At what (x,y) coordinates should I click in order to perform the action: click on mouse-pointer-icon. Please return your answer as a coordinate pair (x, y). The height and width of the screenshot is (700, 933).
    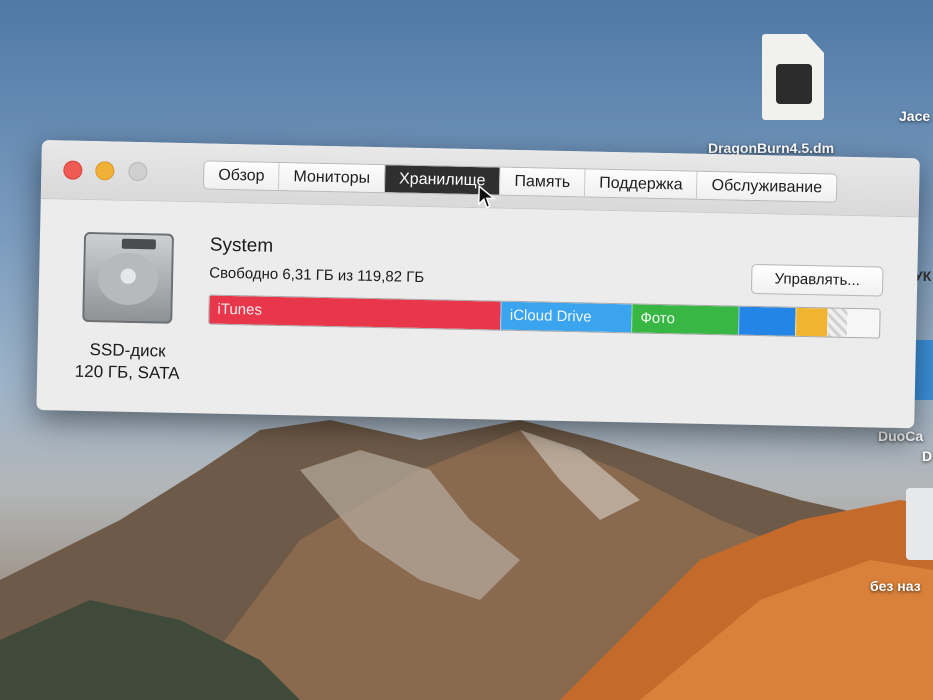
    Looking at the image, I should click on (486, 197).